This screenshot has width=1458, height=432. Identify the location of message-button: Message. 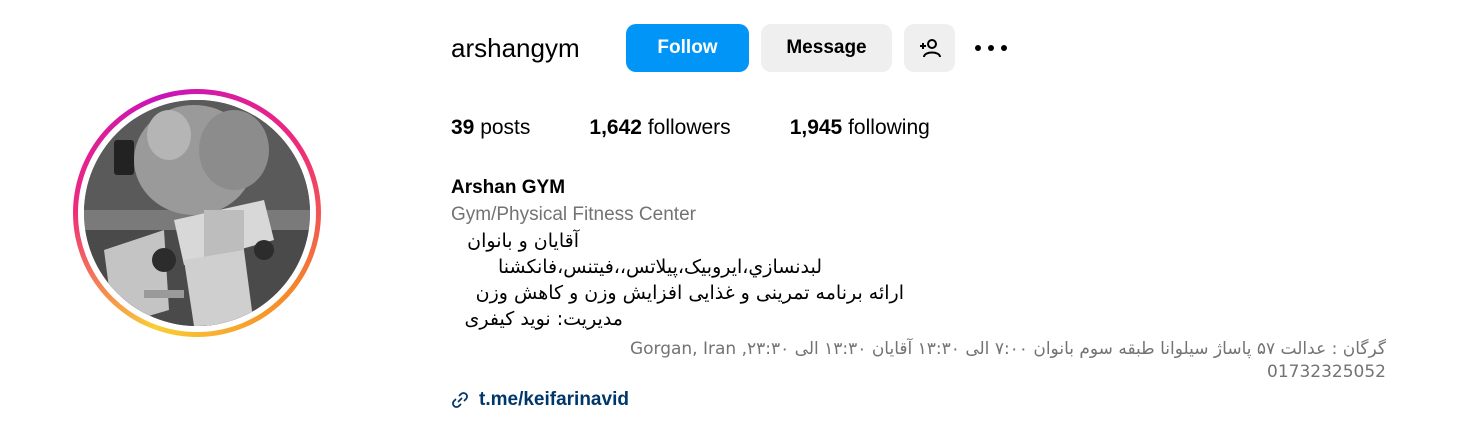
(826, 48).